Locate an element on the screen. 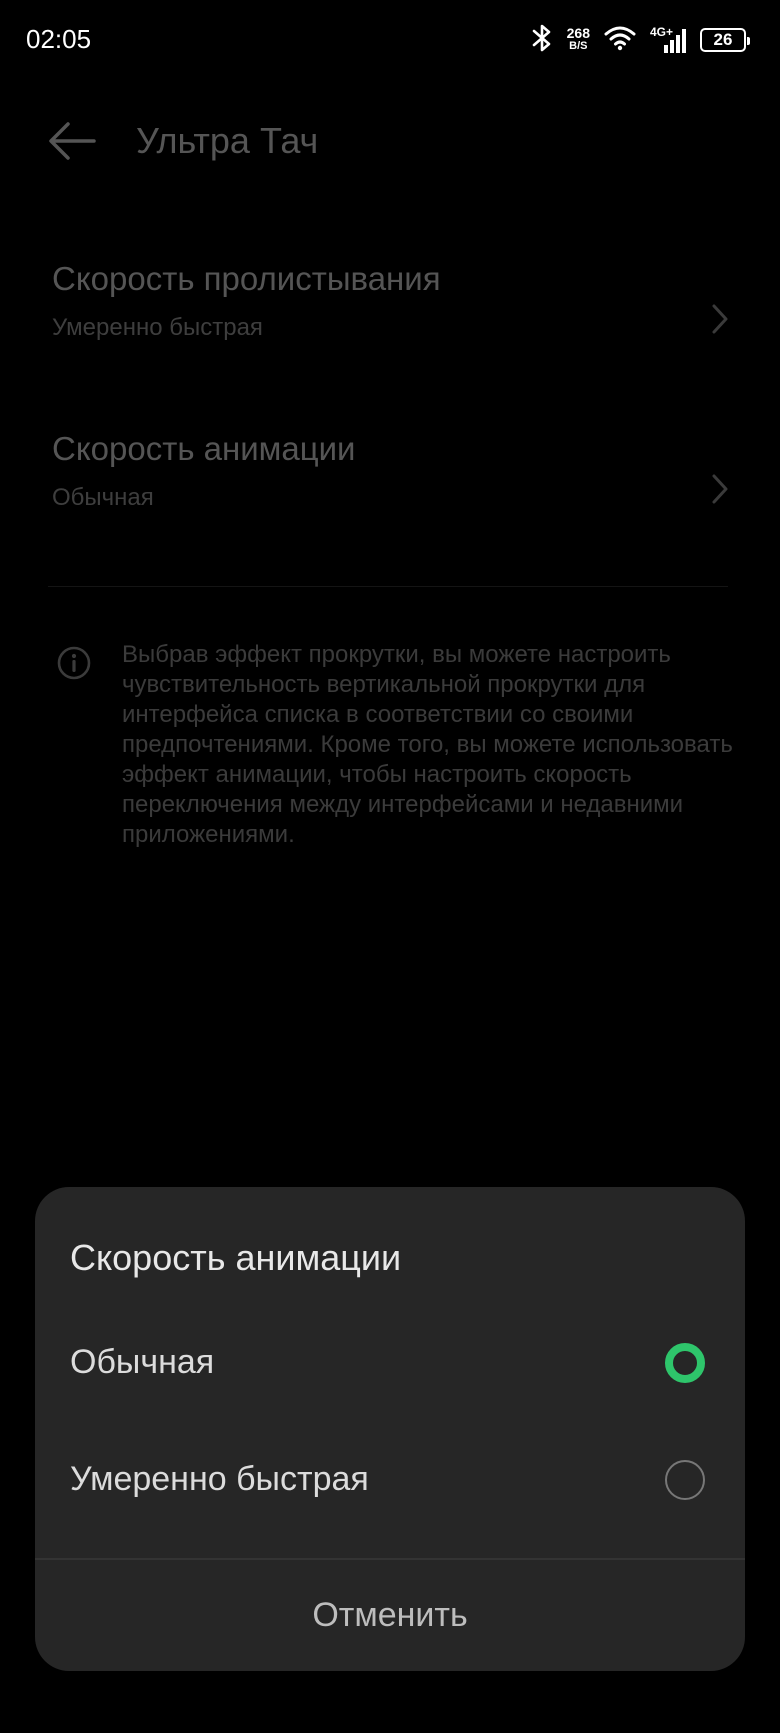  battery-icon: 26 is located at coordinates (725, 40).